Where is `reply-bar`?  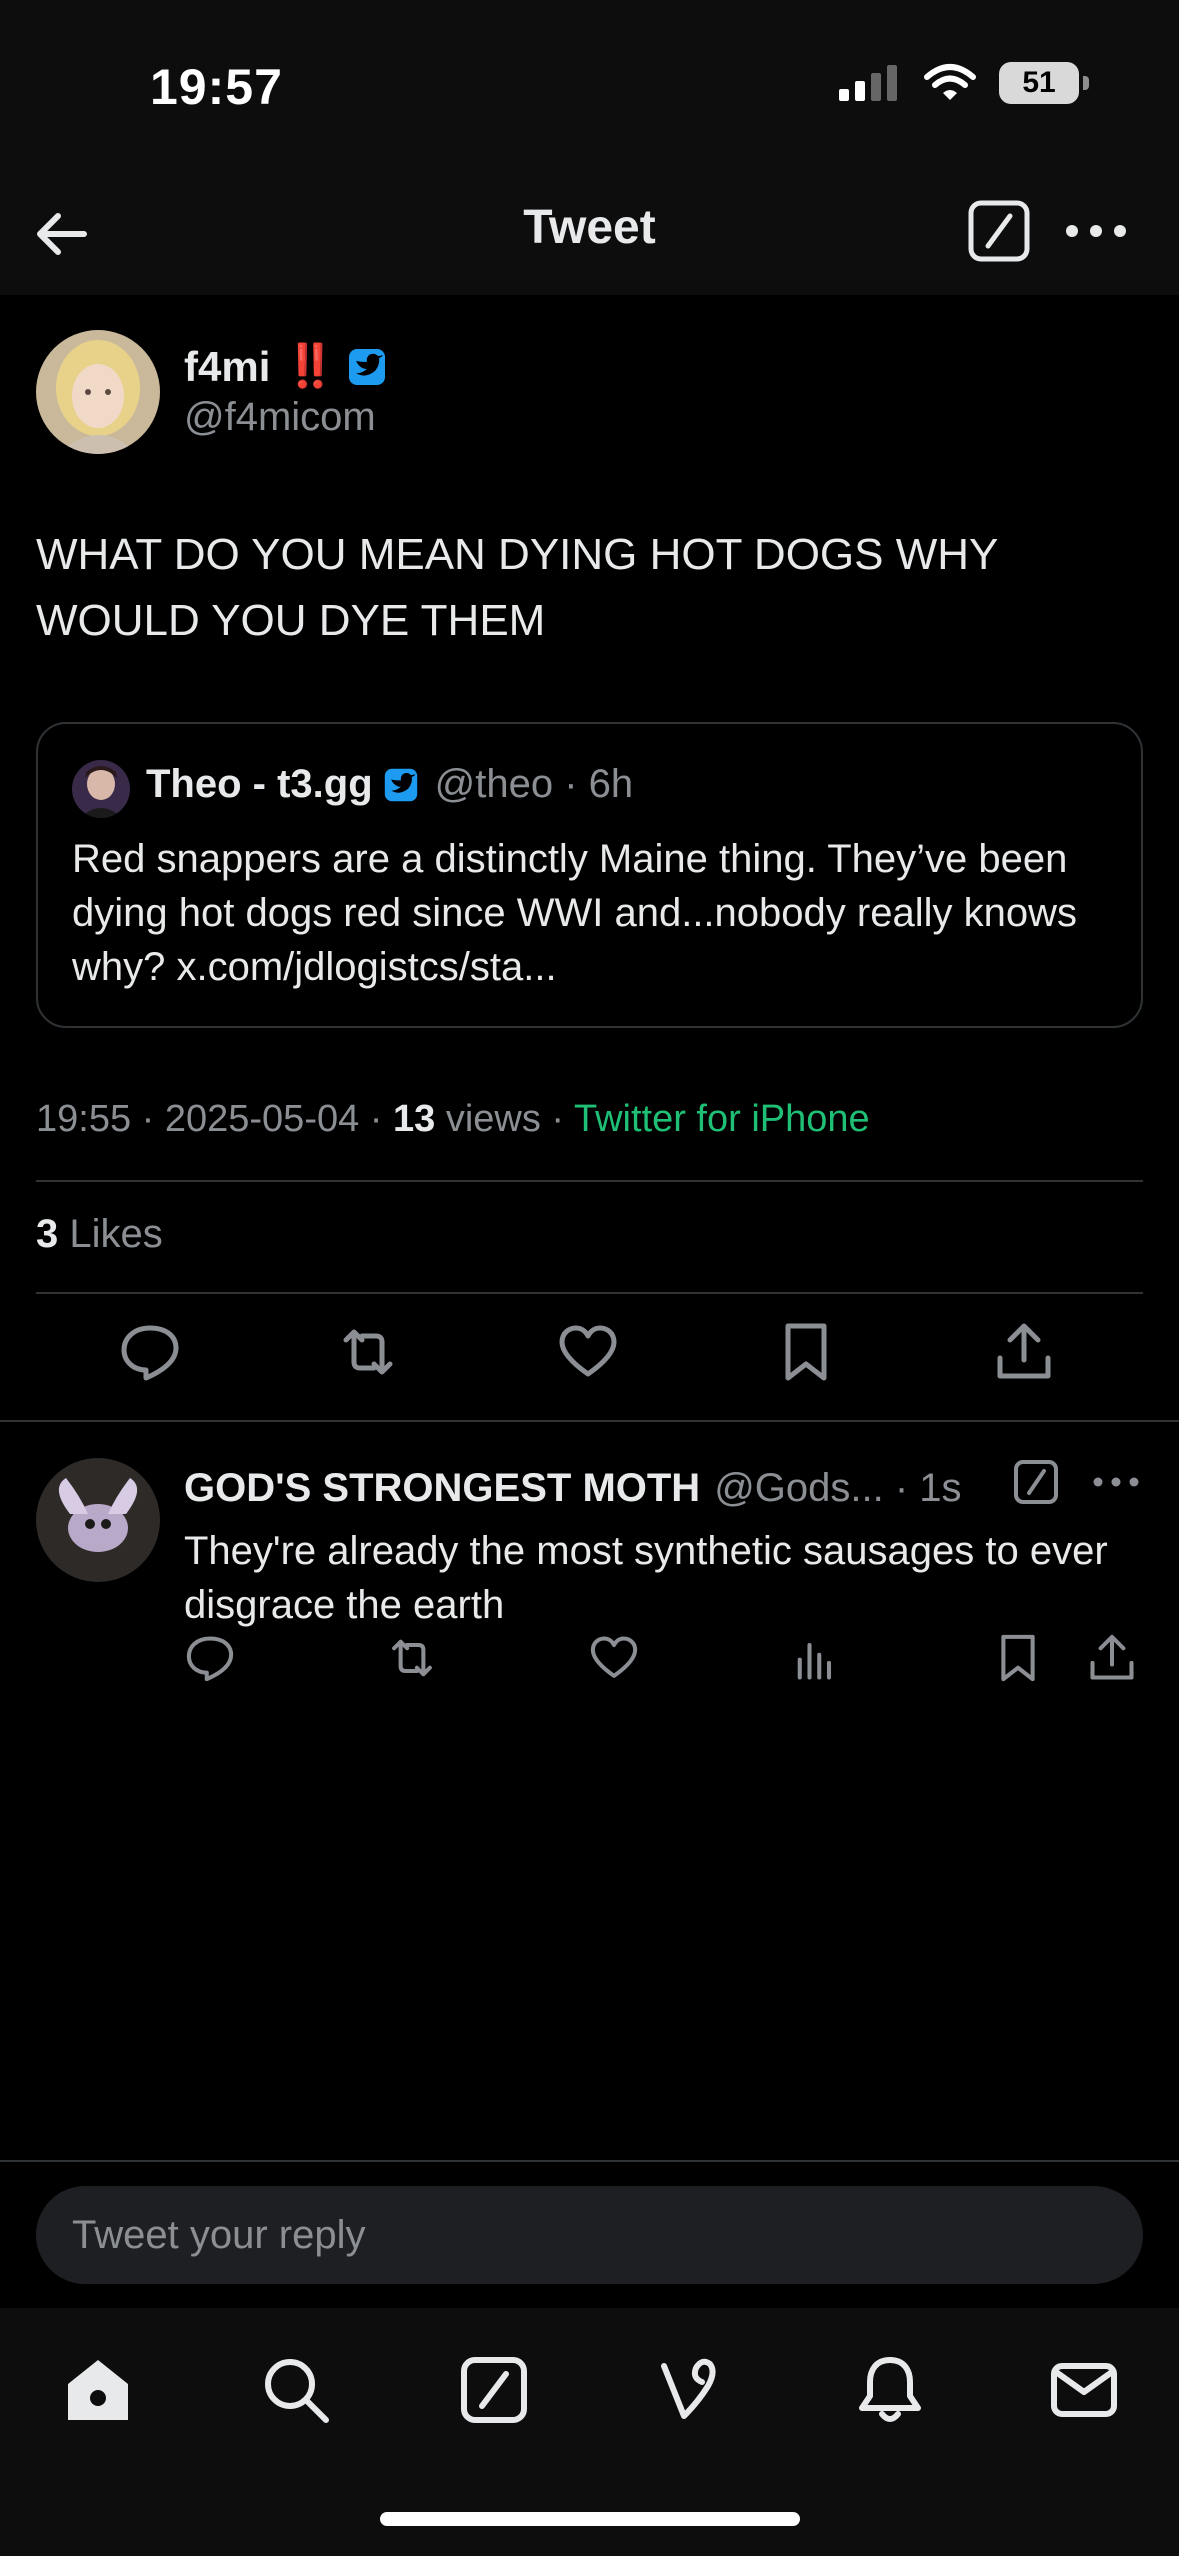 reply-bar is located at coordinates (589, 2234).